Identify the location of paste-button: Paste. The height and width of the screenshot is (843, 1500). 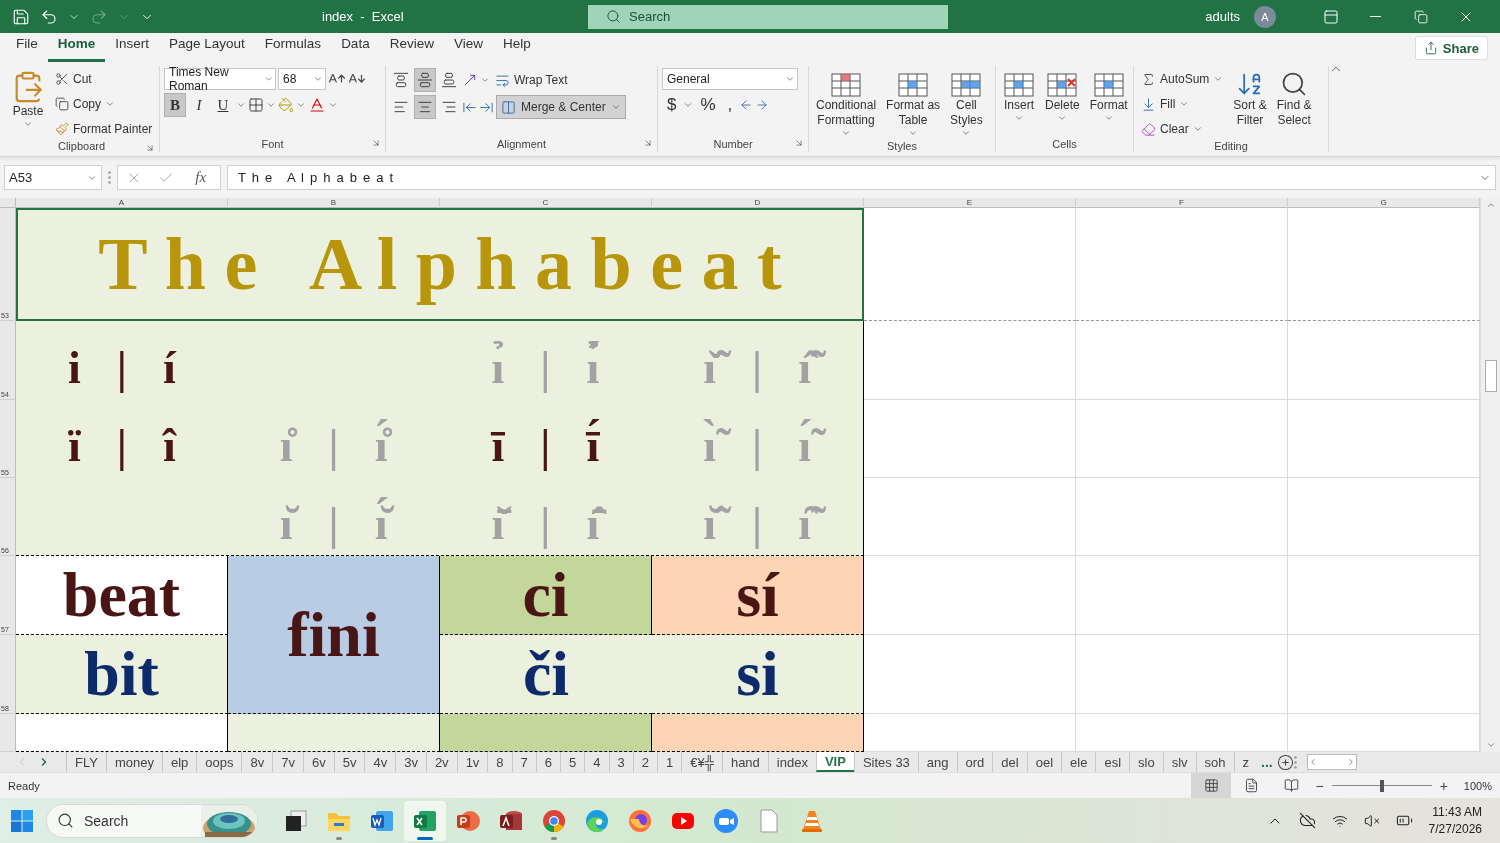
(28, 104).